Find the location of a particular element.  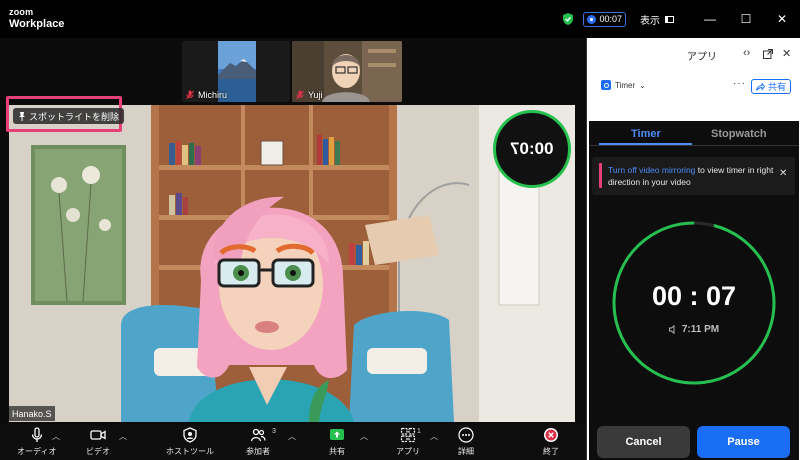

more-button: 詳細 is located at coordinates (466, 442).